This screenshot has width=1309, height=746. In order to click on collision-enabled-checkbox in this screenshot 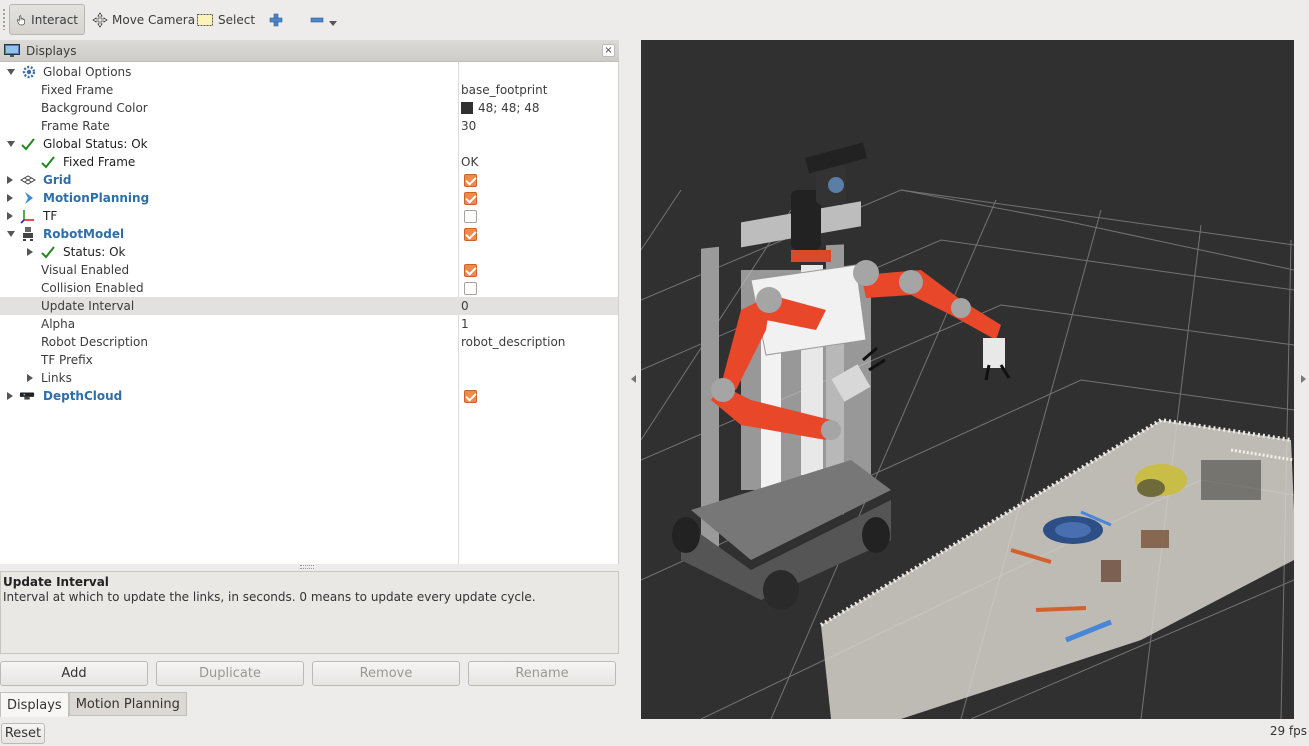, I will do `click(470, 288)`.